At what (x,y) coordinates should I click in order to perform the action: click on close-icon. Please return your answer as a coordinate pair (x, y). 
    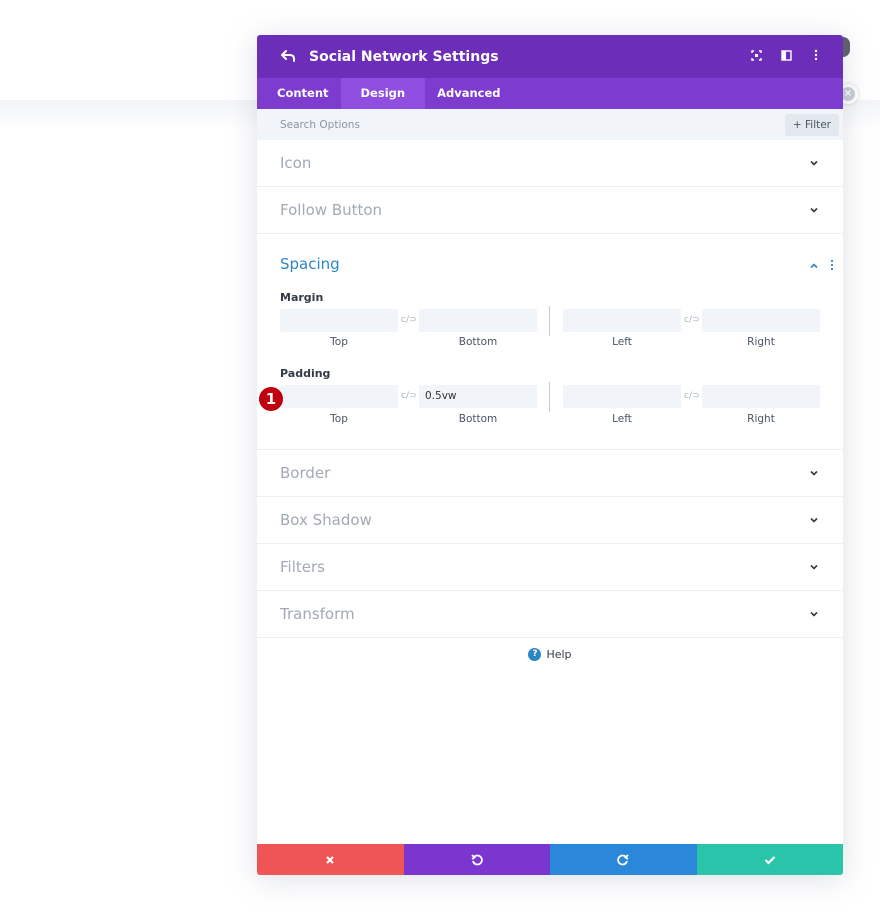
    Looking at the image, I should click on (330, 859).